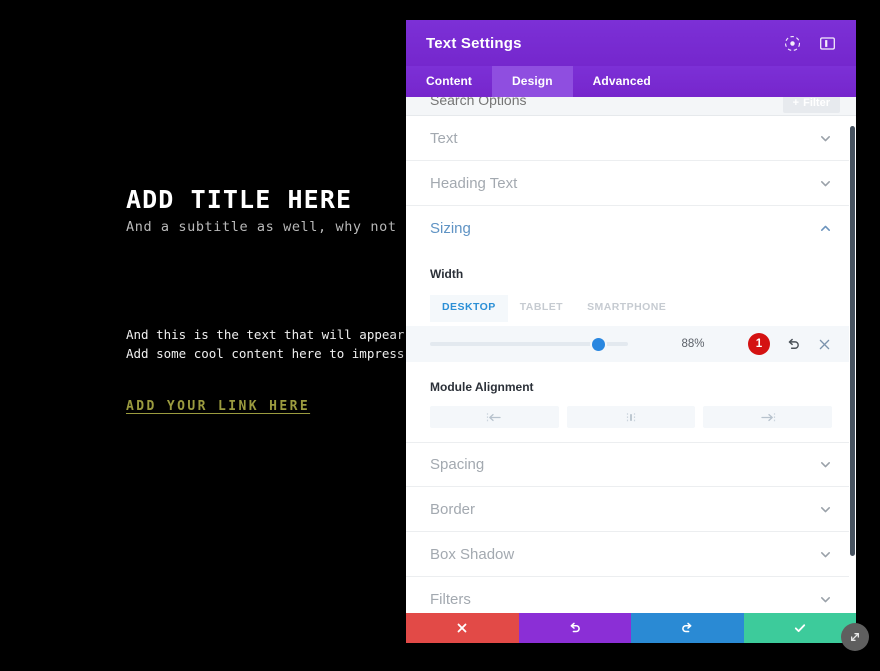 Image resolution: width=880 pixels, height=671 pixels. What do you see at coordinates (449, 81) in the screenshot?
I see `tab-content: Content` at bounding box center [449, 81].